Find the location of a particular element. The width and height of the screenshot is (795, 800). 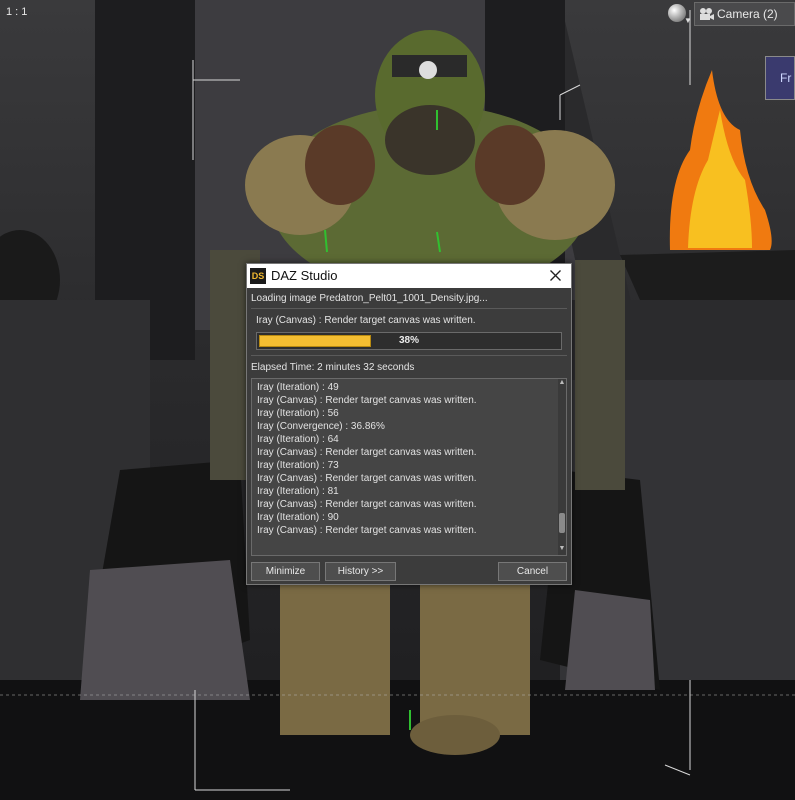

progress-label: 38% is located at coordinates (408, 340).